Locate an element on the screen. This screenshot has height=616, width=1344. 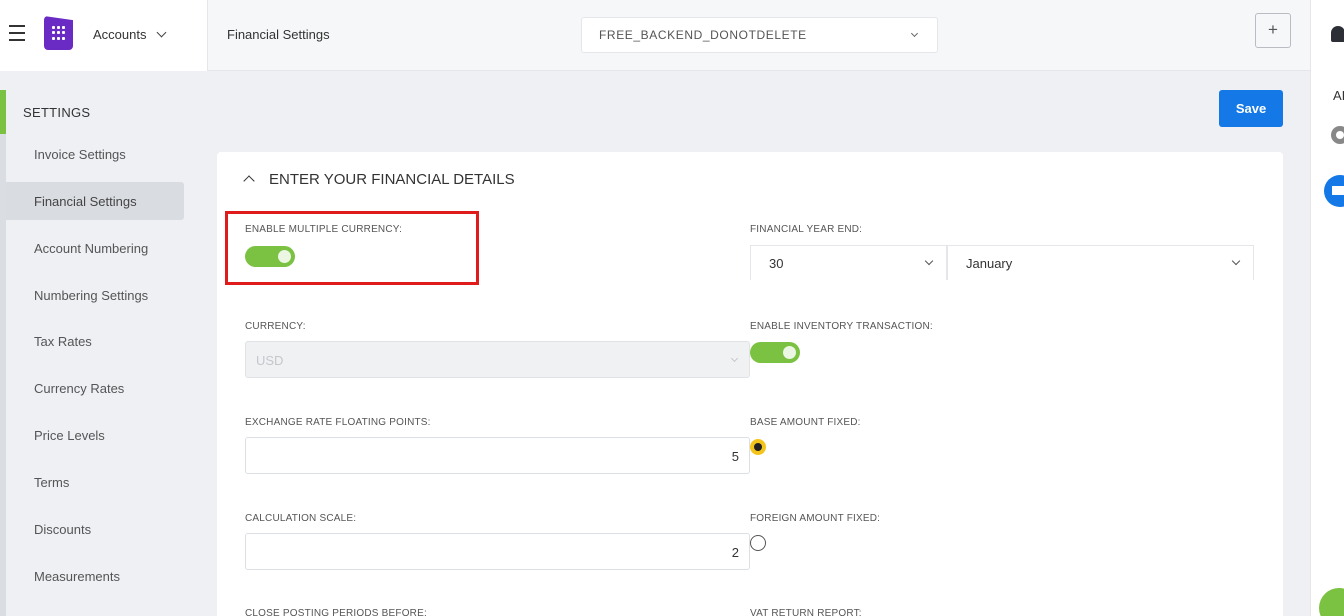
sidebar-item-terms: Terms is located at coordinates (95, 482).